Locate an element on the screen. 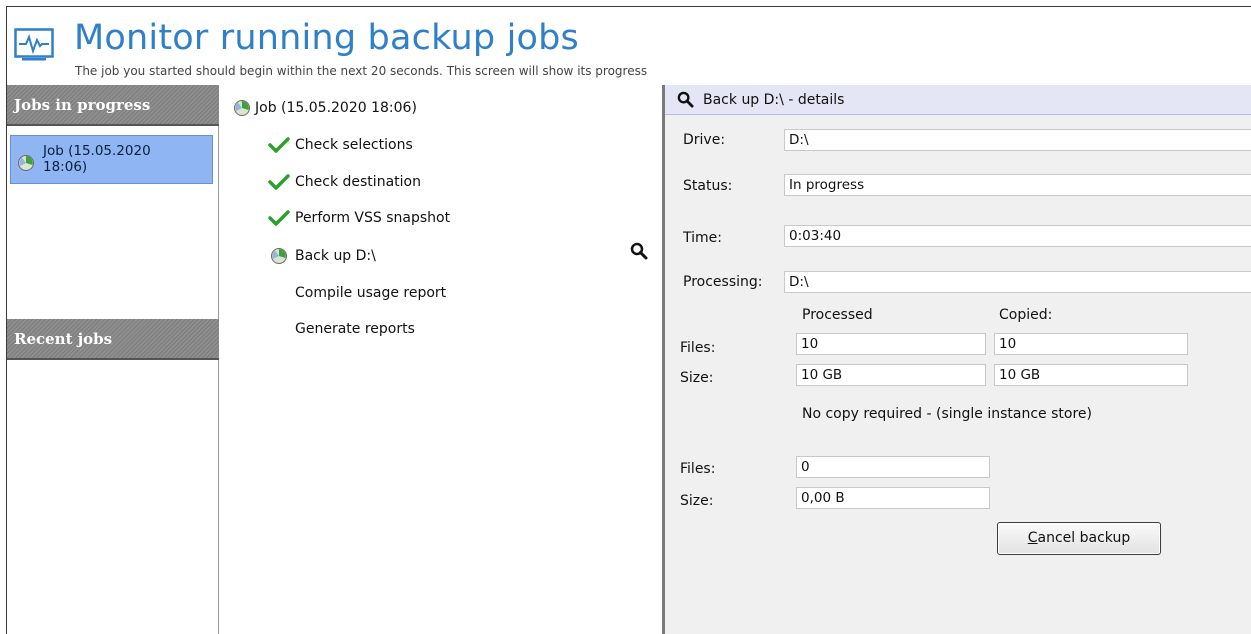 This screenshot has height=634, width=1251. step-perform-vss-snapshot: Perform VSS snapshot is located at coordinates (358, 218).